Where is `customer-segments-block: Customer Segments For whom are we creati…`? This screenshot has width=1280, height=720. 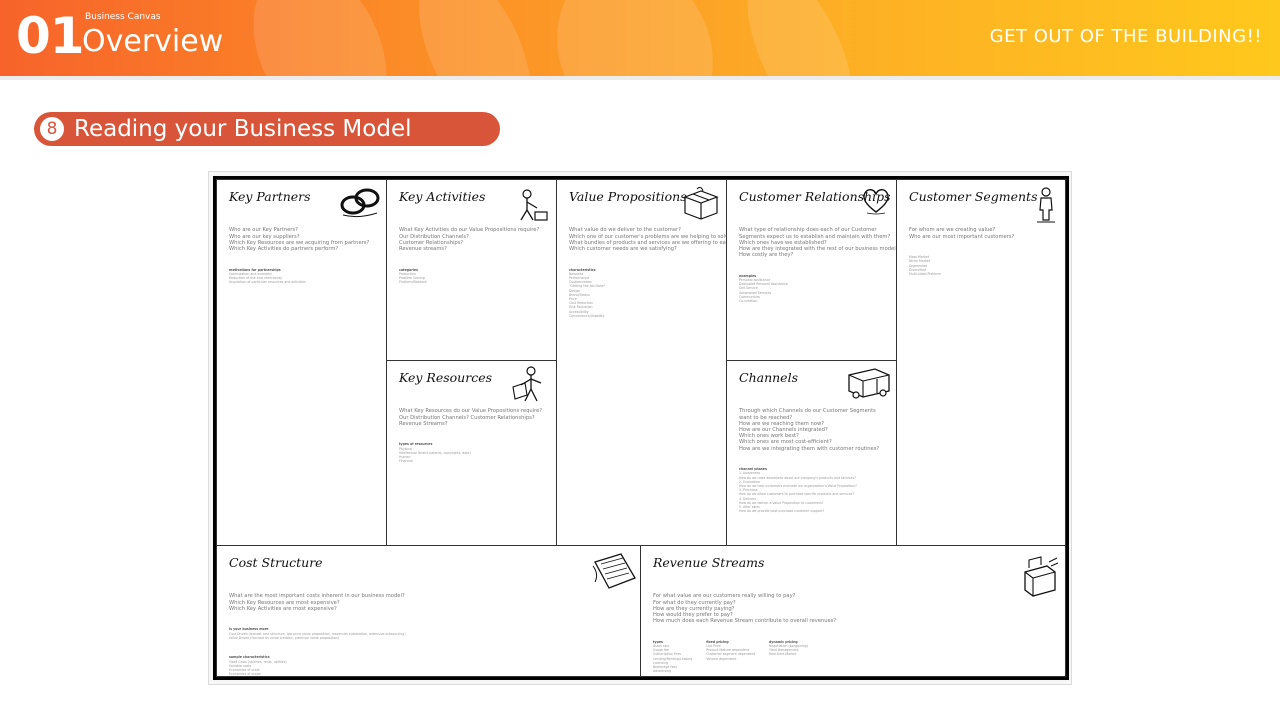 customer-segments-block: Customer Segments For whom are we creati… is located at coordinates (981, 362).